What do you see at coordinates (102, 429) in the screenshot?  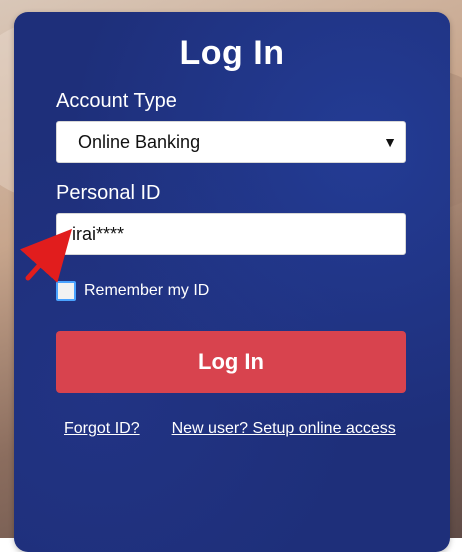 I see `forgot-id-link: Forgot ID?` at bounding box center [102, 429].